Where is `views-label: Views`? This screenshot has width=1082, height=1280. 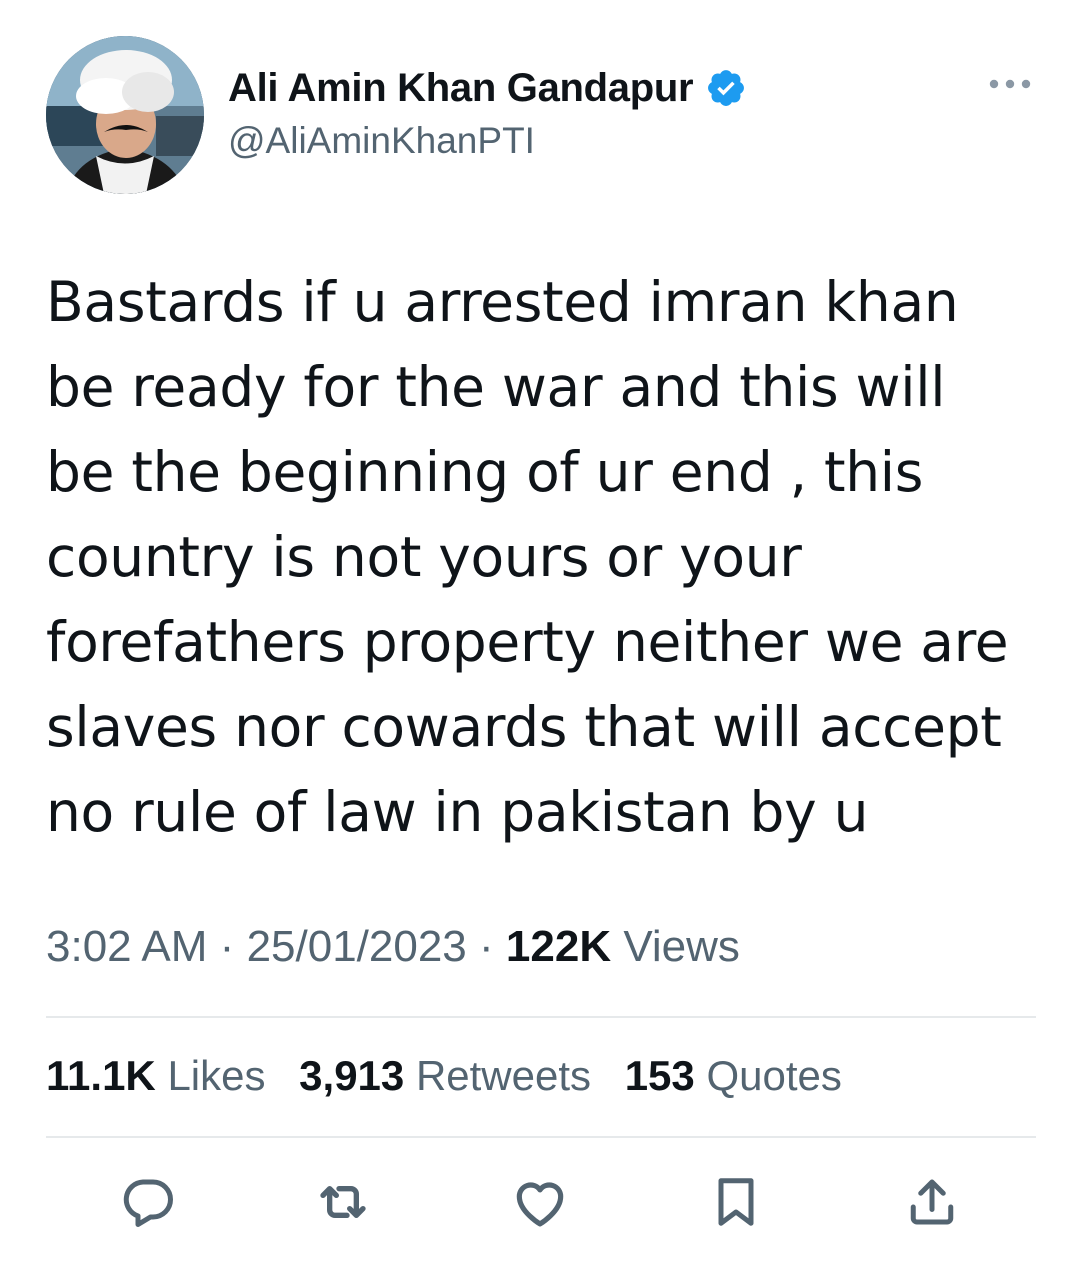 views-label: Views is located at coordinates (681, 946).